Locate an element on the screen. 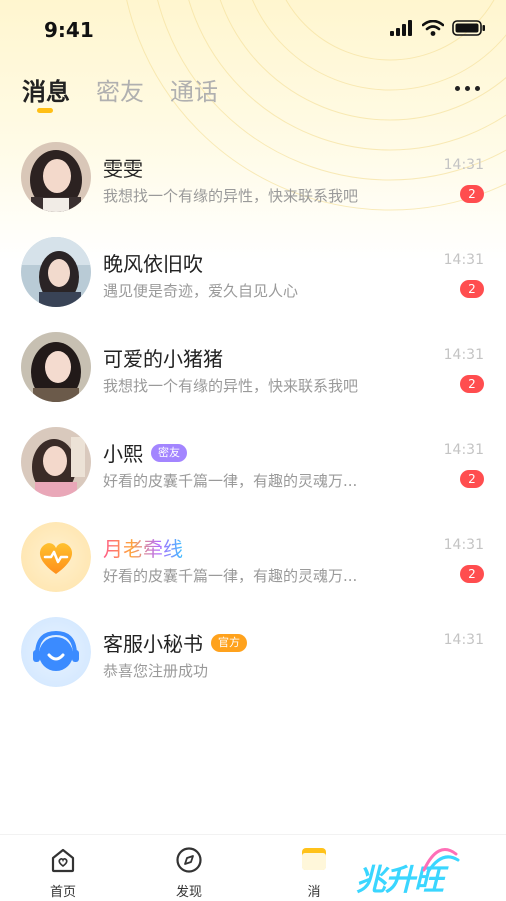 The width and height of the screenshot is (506, 901). watermark-swoosh-icon is located at coordinates (441, 861).